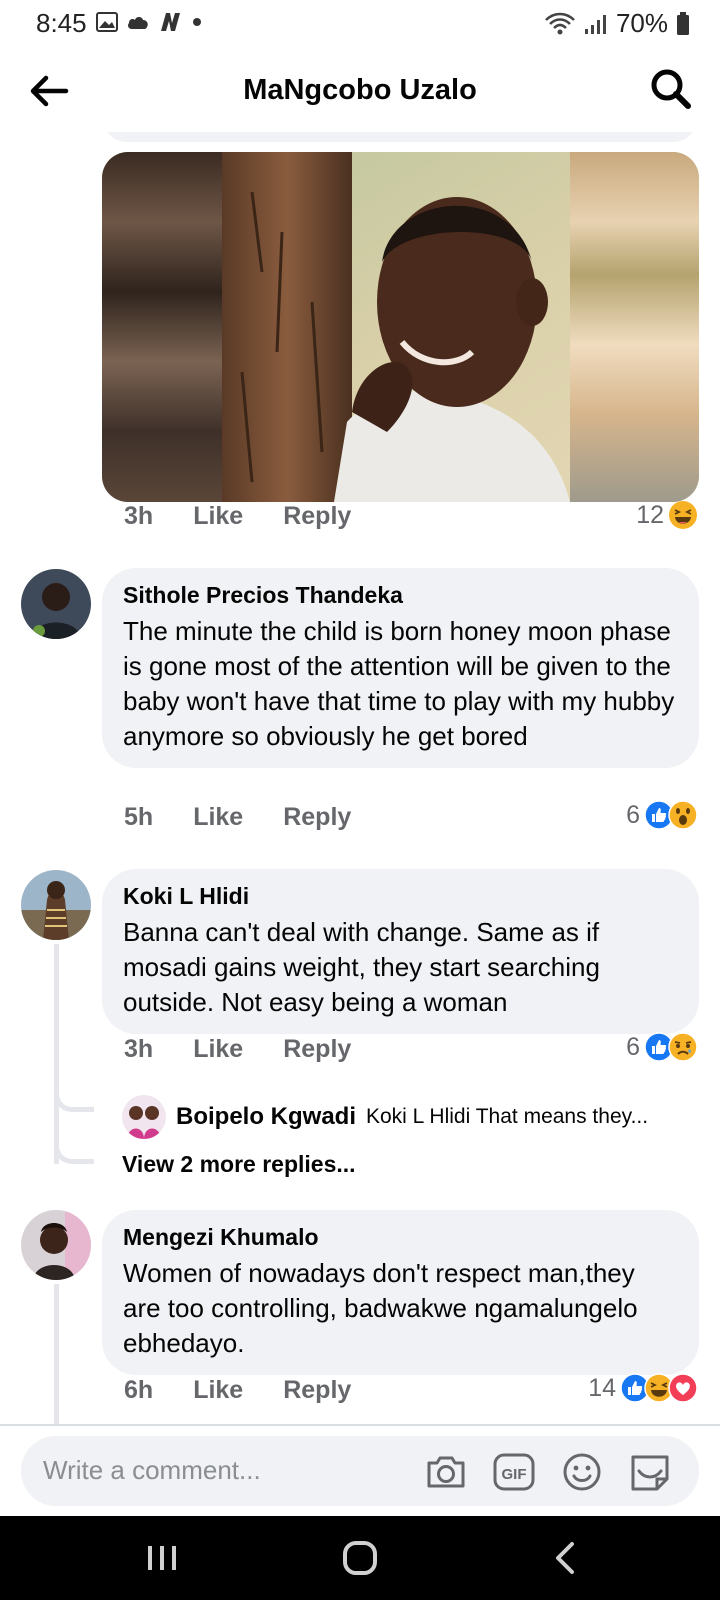 Image resolution: width=720 pixels, height=1600 pixels. What do you see at coordinates (560, 23) in the screenshot?
I see `wifi-icon` at bounding box center [560, 23].